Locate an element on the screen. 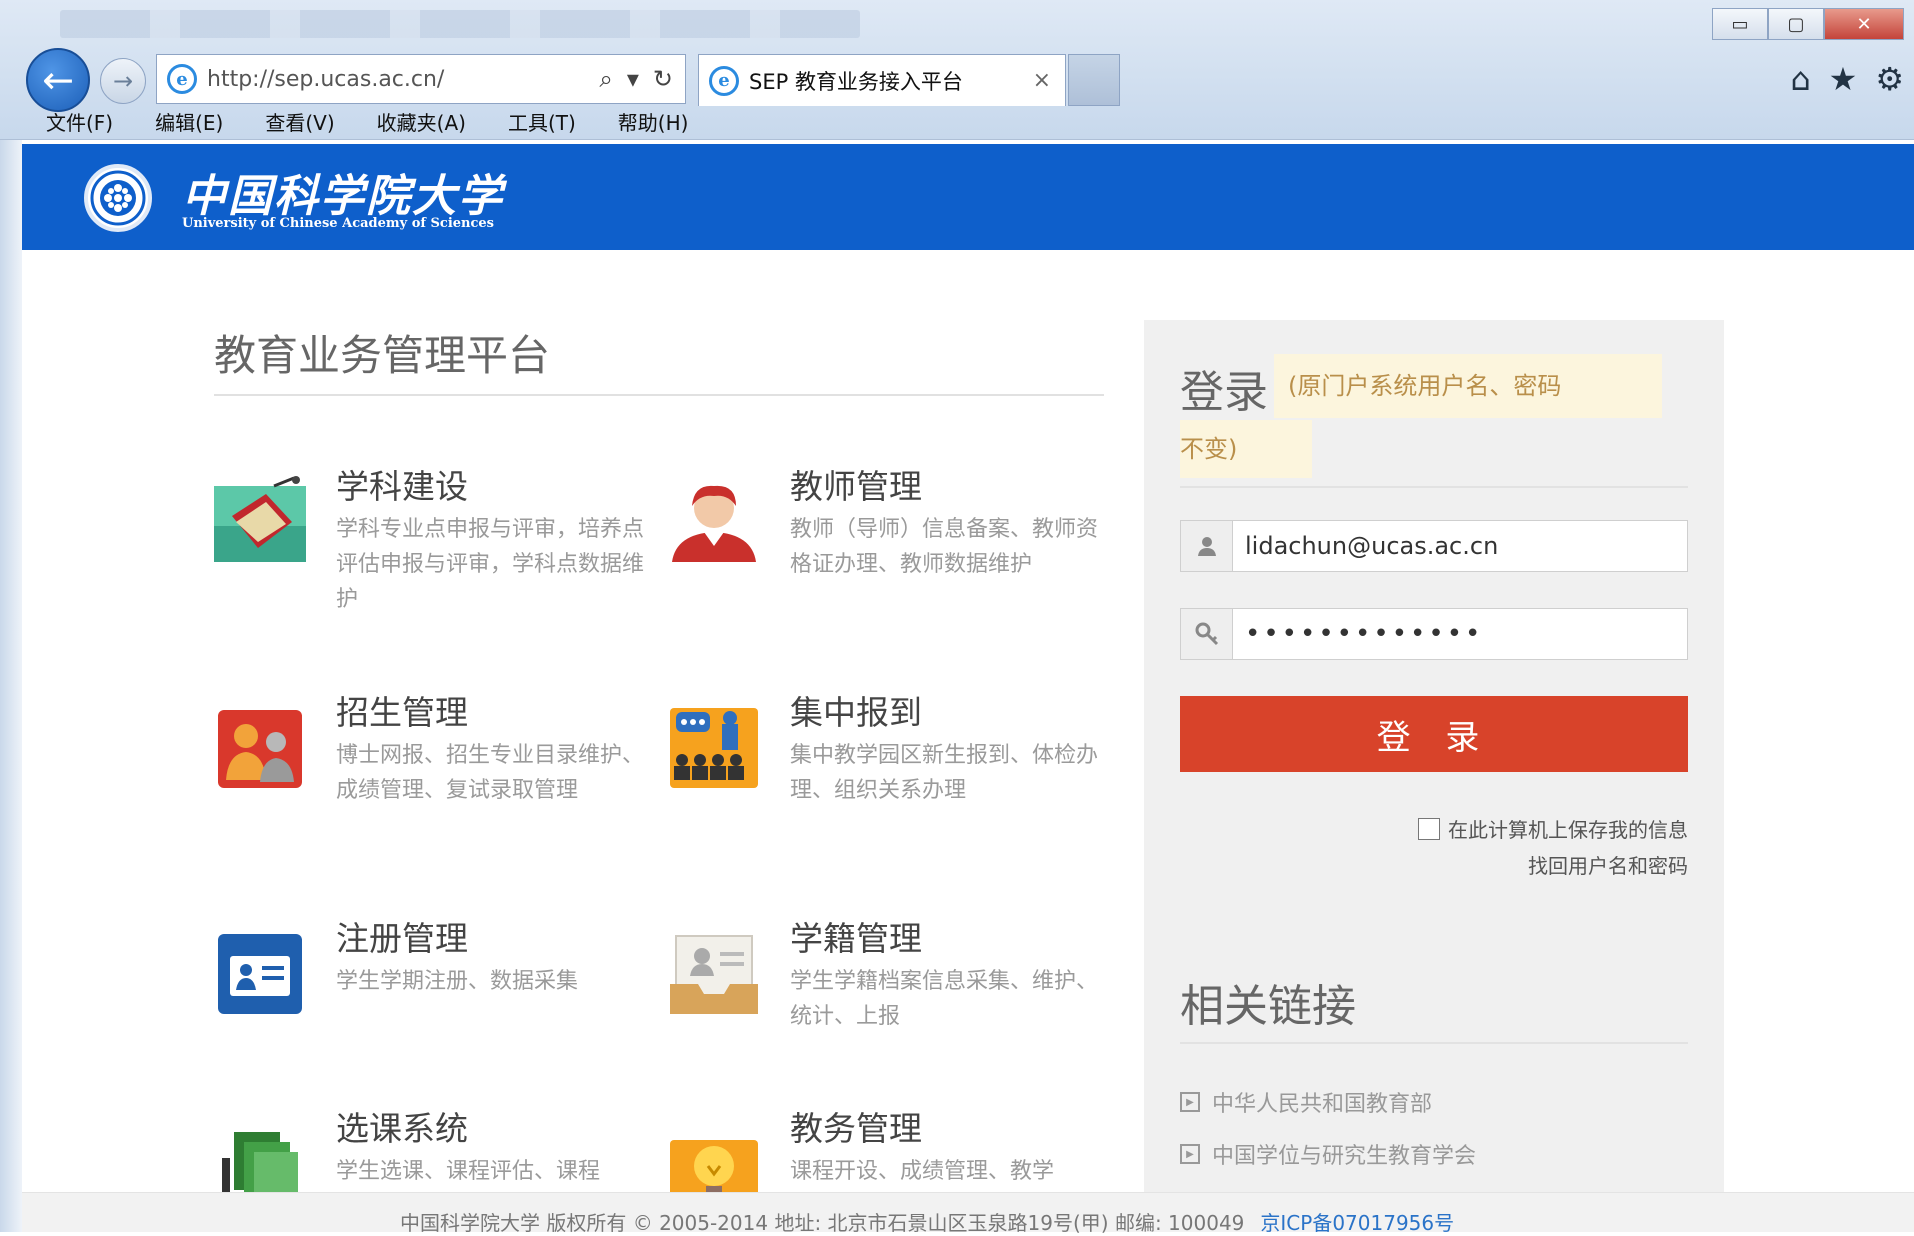 The image size is (1914, 1236). address-actions: ⌕ ▾ ↻ is located at coordinates (636, 79).